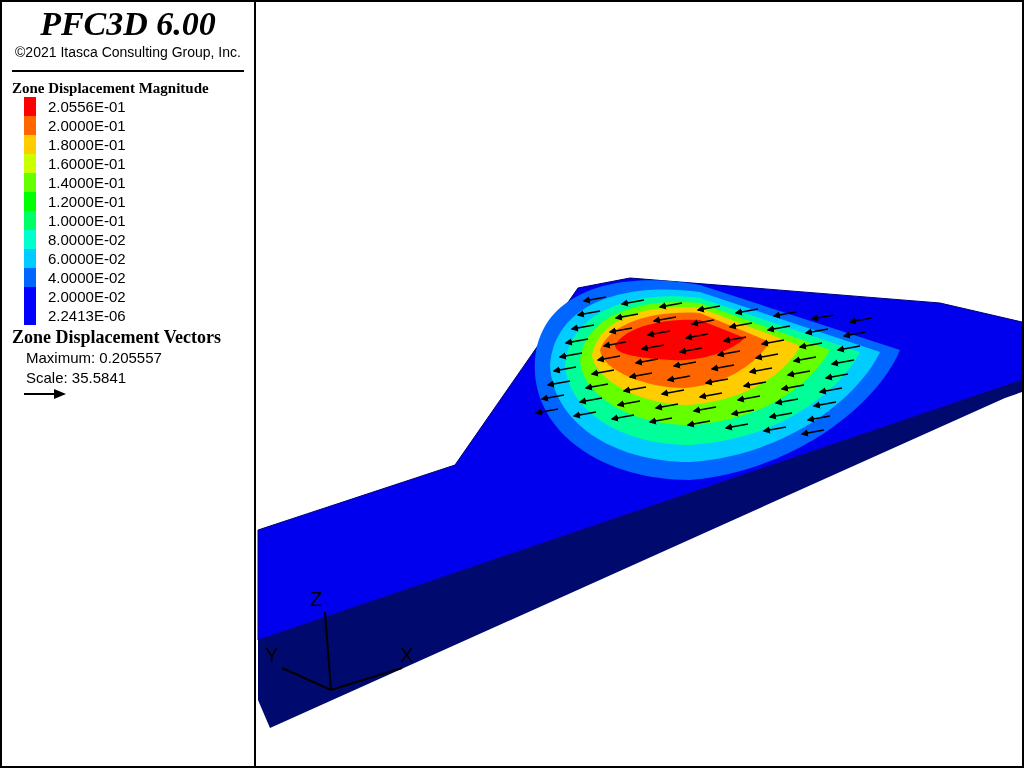  I want to click on legend-label: 2.2413E-06, so click(87, 315).